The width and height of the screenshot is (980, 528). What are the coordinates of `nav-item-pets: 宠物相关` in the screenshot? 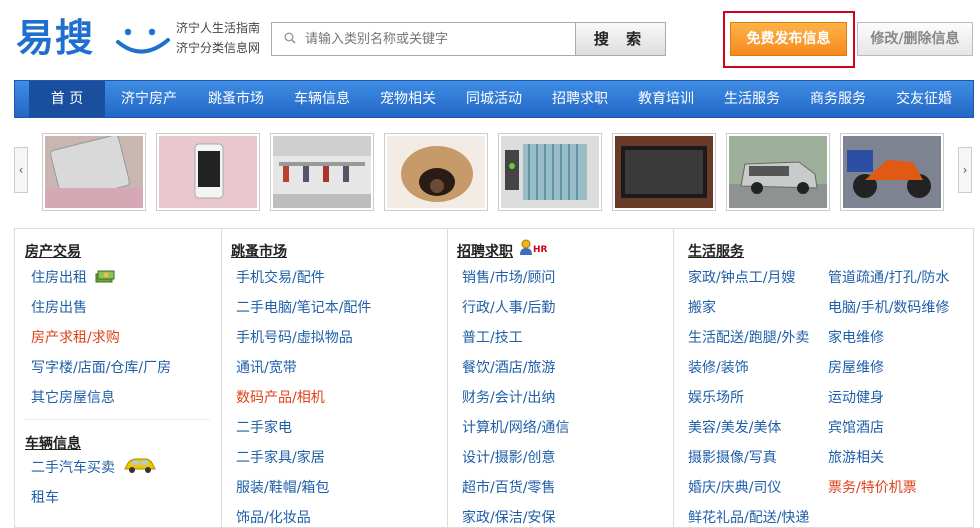 It's located at (408, 99).